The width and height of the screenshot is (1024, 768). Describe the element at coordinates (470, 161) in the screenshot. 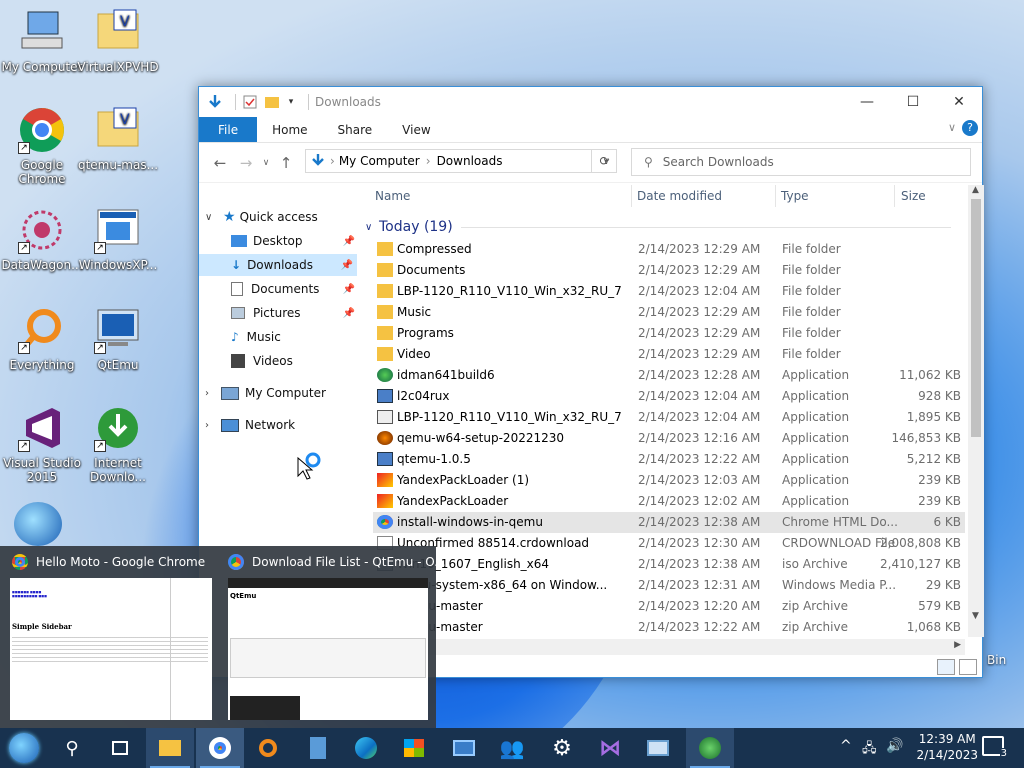

I see `breadcrumb-downloads: Downloads` at that location.